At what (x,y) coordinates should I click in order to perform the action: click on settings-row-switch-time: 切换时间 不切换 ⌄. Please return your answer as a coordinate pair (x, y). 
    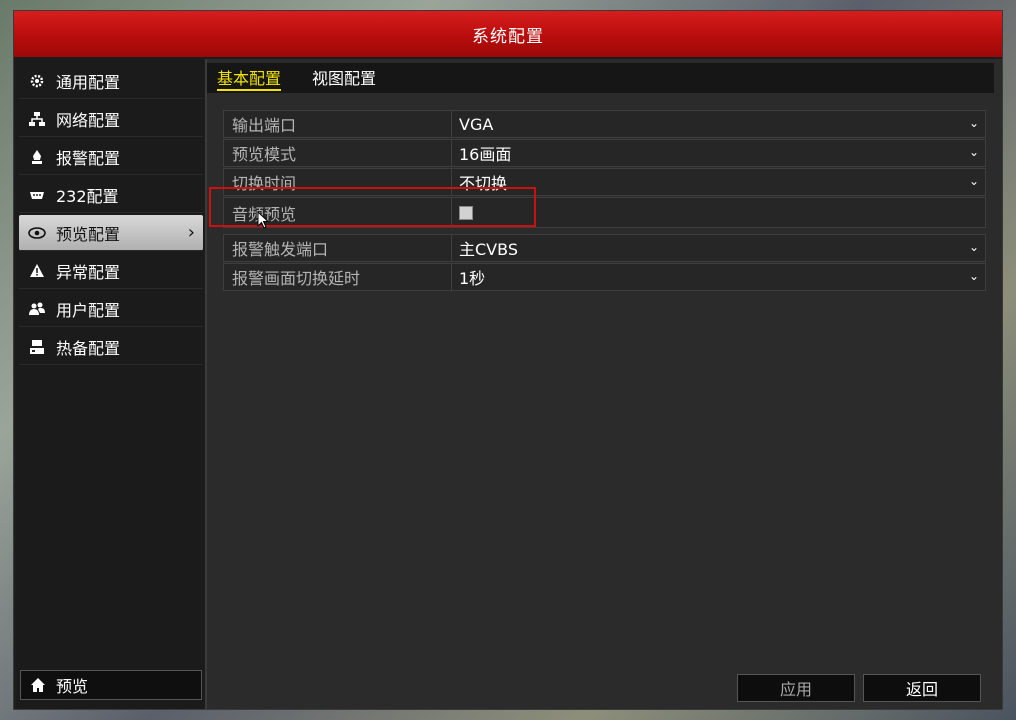
    Looking at the image, I should click on (604, 182).